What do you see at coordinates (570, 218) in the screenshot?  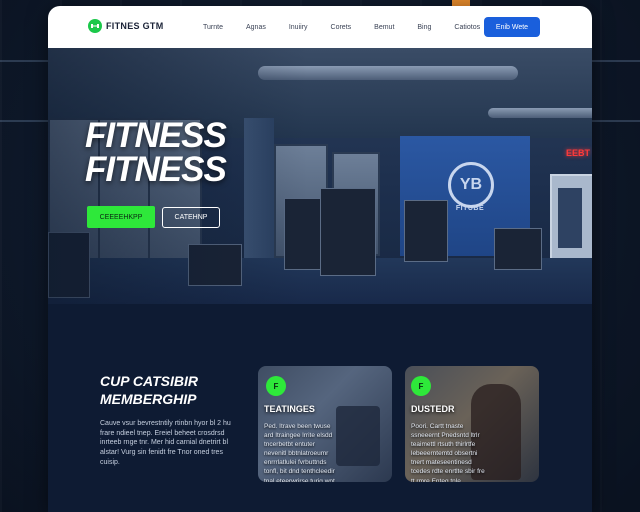 I see `hero-door-glass` at bounding box center [570, 218].